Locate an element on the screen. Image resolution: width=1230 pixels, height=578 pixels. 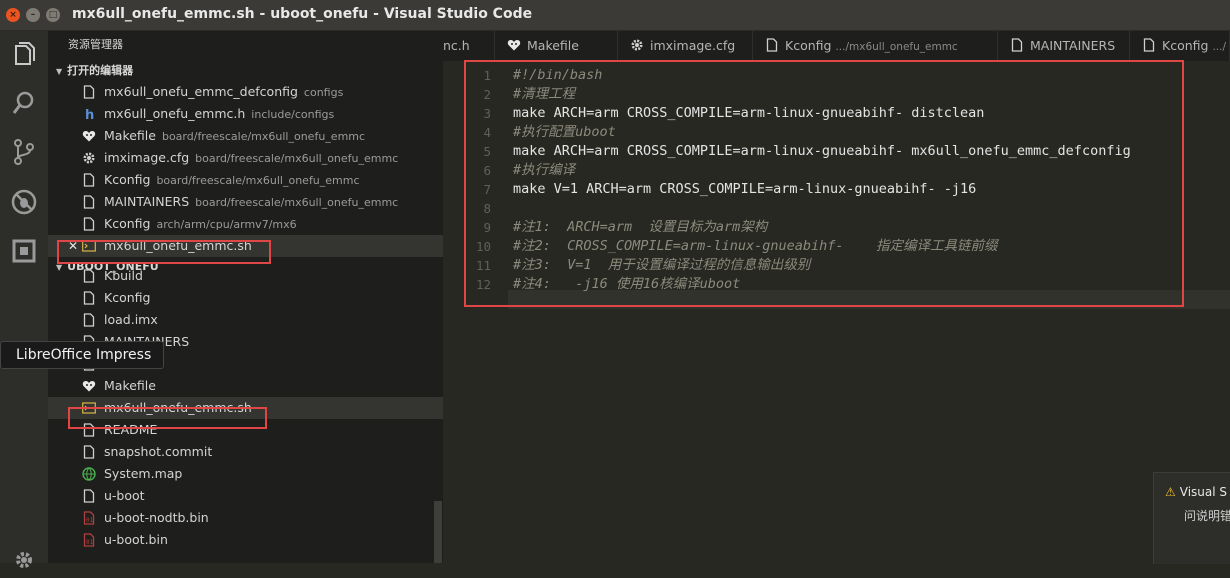
file-name: imximage.cfg is located at coordinates (147, 157).